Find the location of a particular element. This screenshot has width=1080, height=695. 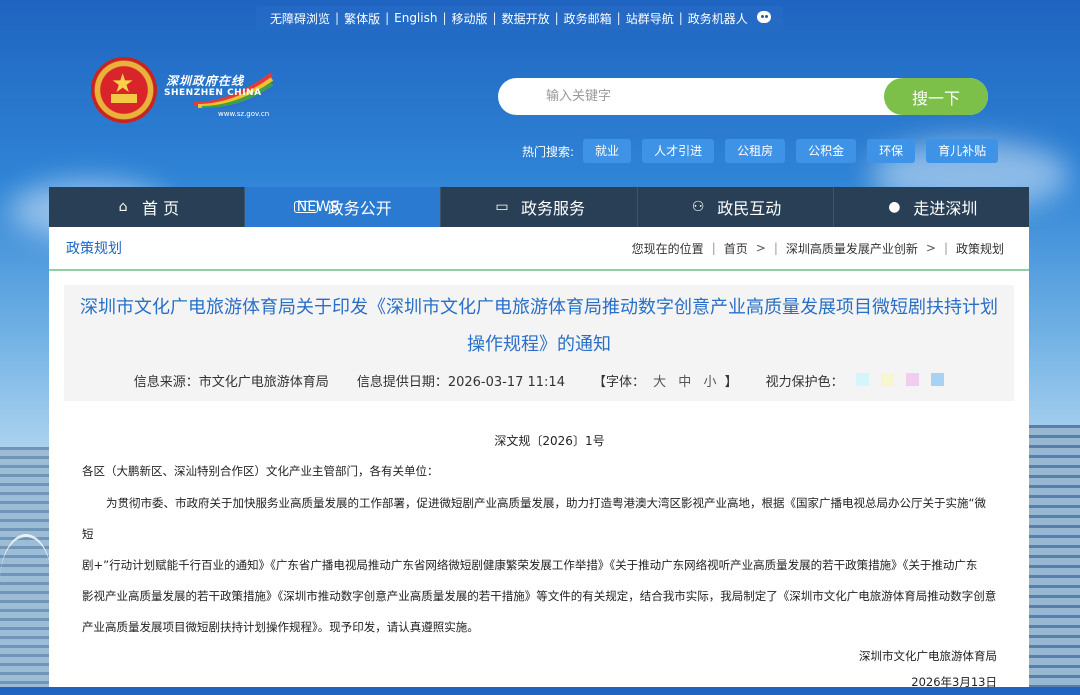

section-header: 政策规划 您现在的位置 | 首页 > | 深圳高质量发展产业创新 > | 政策规划 is located at coordinates (539, 249).